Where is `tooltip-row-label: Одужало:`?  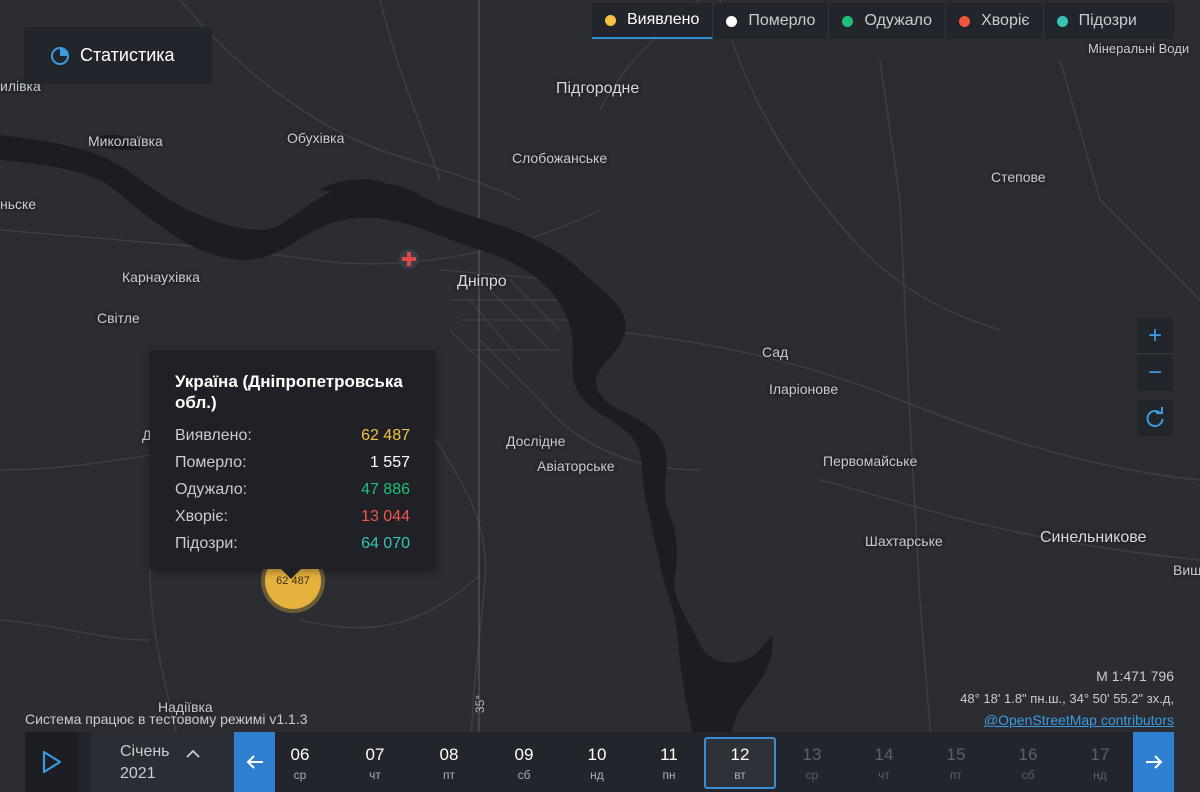
tooltip-row-label: Одужало: is located at coordinates (211, 489).